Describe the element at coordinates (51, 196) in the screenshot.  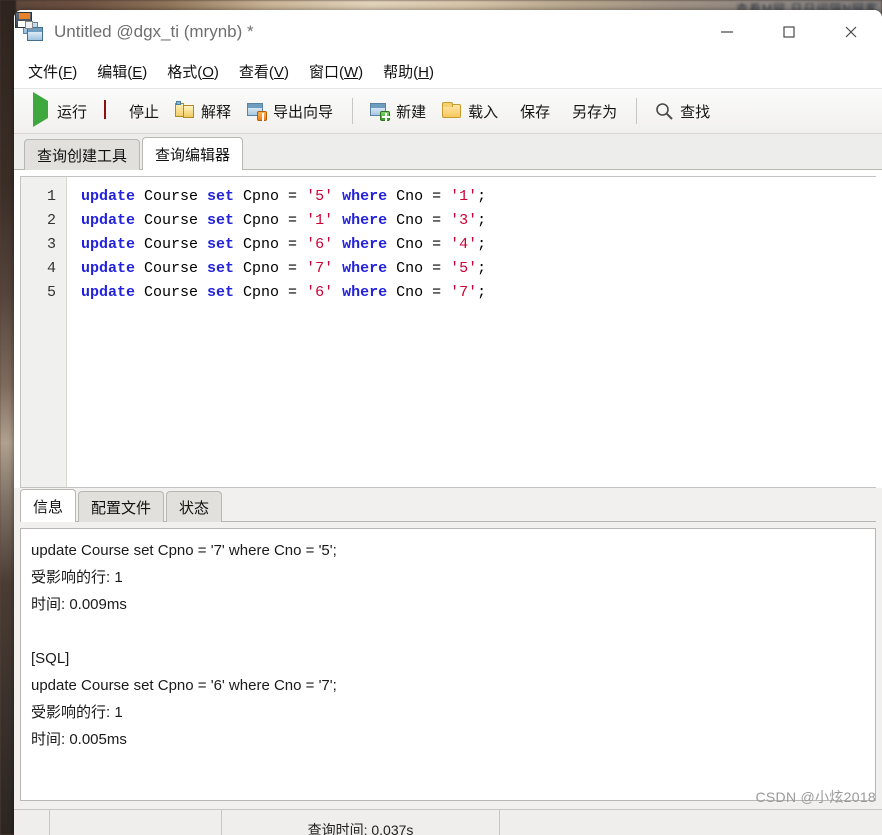
I see `line-number: 1` at that location.